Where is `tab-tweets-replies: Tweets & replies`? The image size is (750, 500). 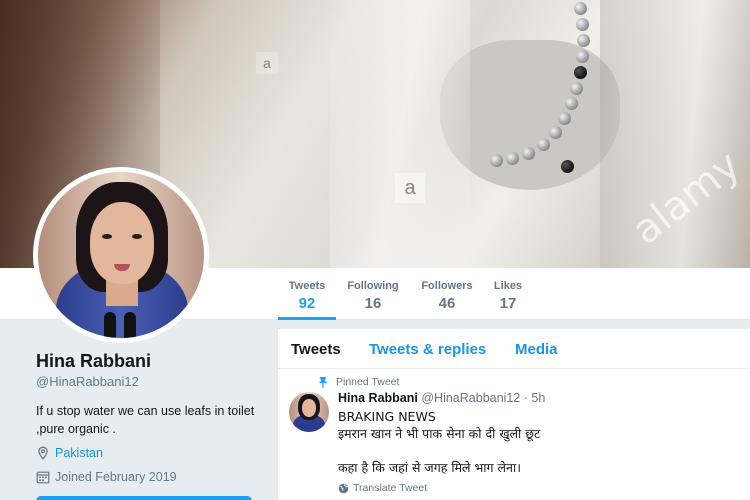 tab-tweets-replies: Tweets & replies is located at coordinates (427, 349).